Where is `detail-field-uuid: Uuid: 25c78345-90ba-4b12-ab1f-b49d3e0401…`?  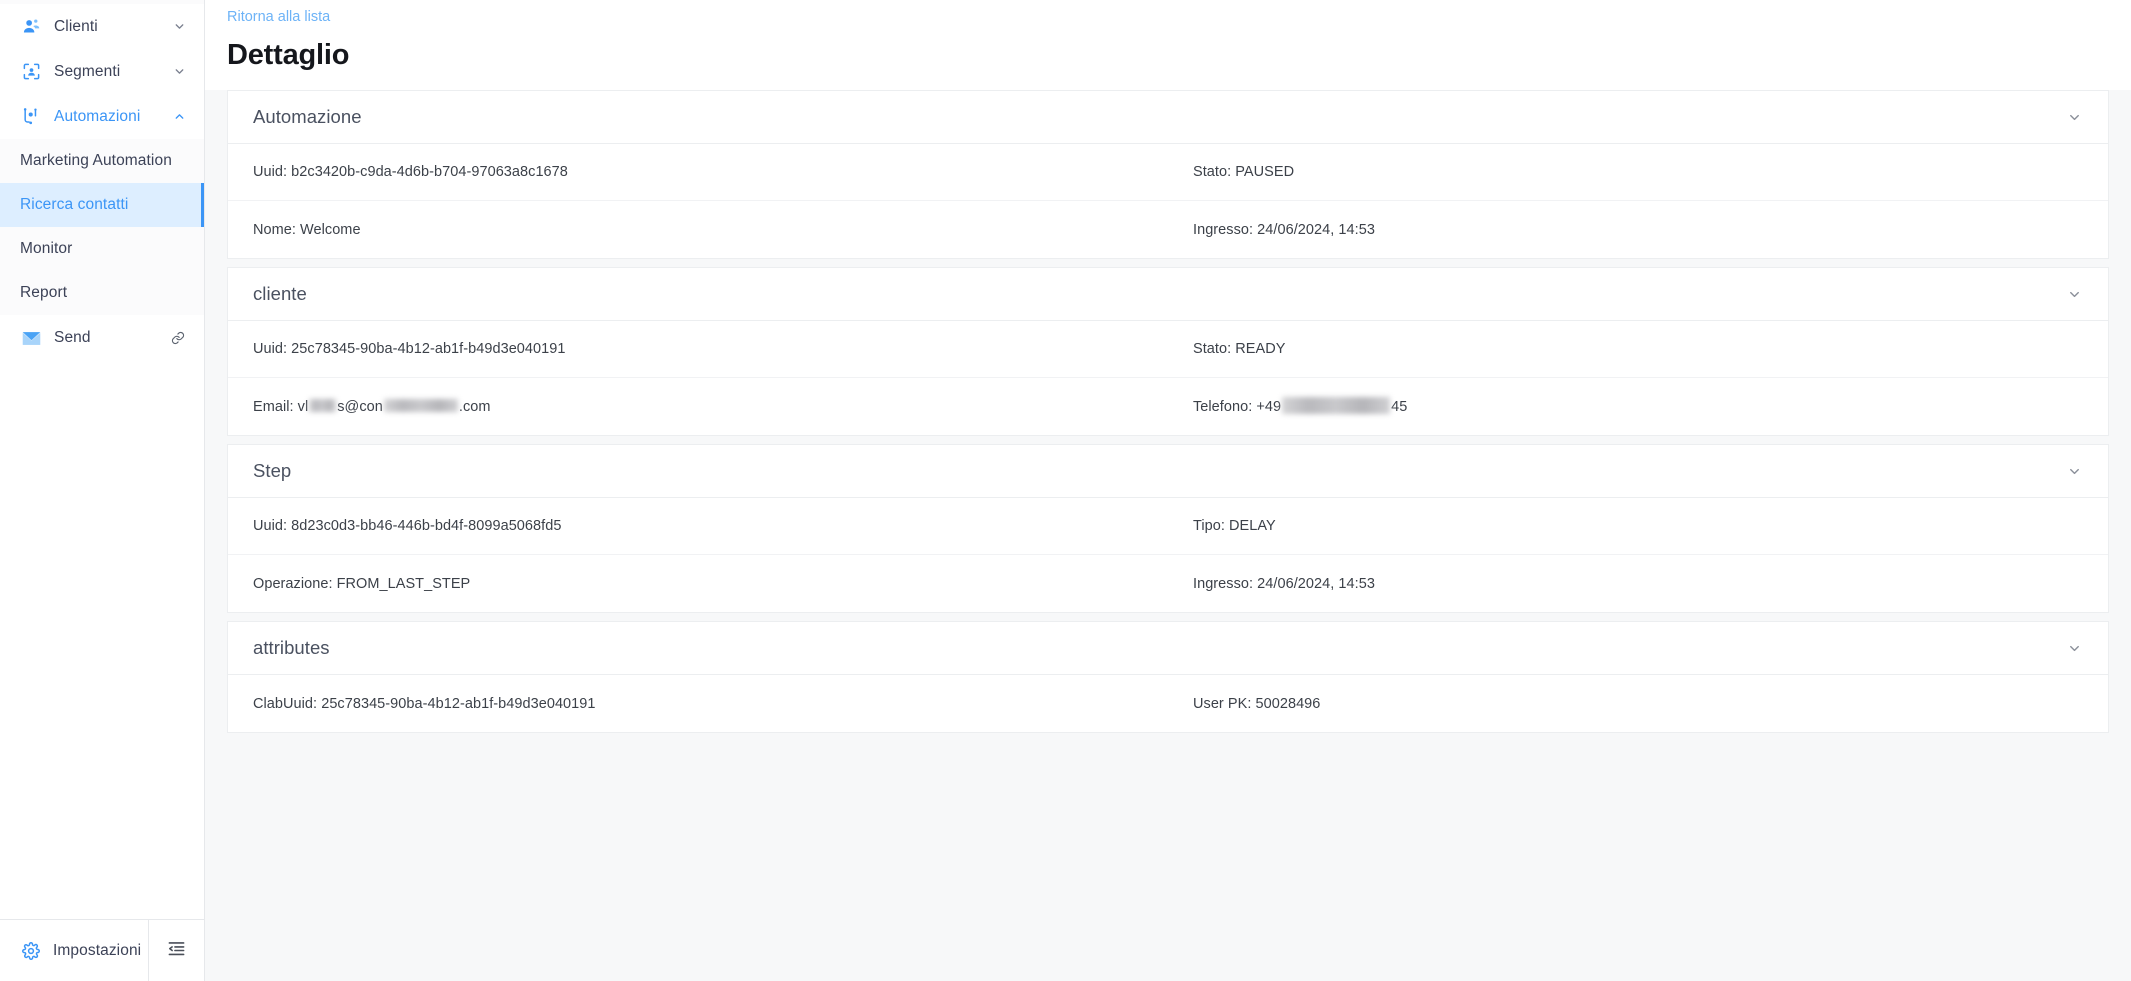
detail-field-uuid: Uuid: 25c78345-90ba-4b12-ab1f-b49d3e0401… is located at coordinates (409, 349).